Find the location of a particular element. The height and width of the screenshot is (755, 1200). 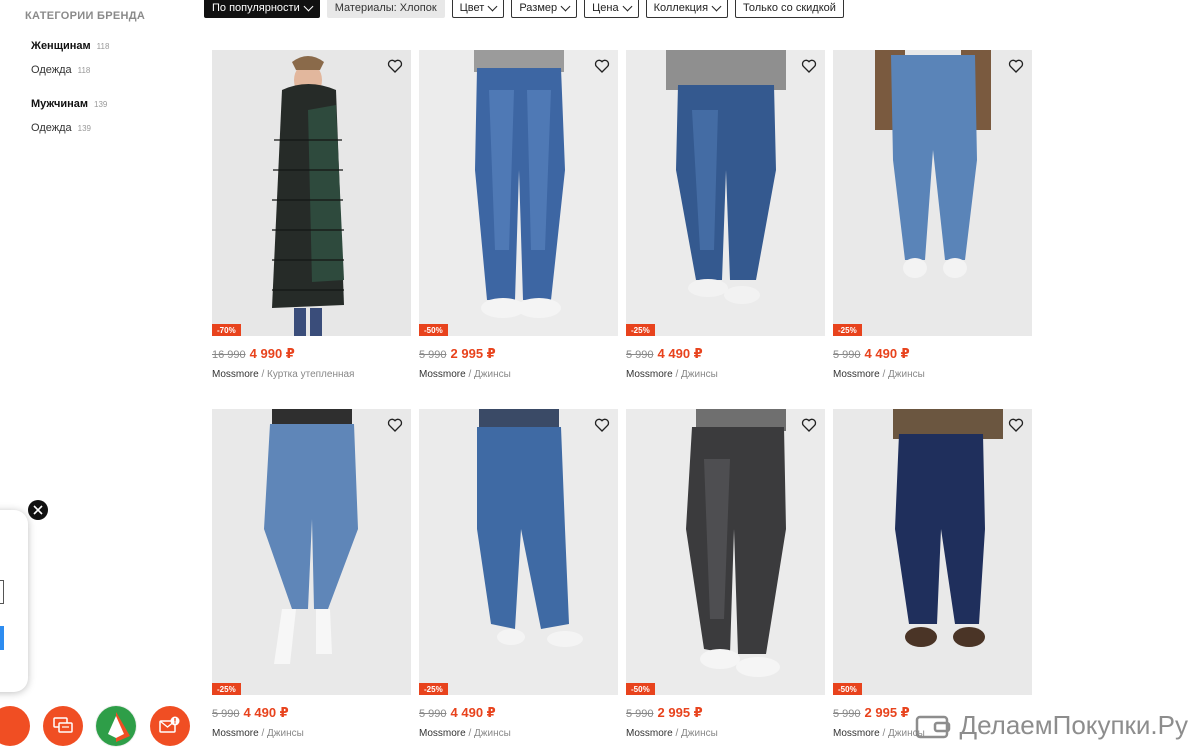

size-filter: Размер is located at coordinates (544, 9).